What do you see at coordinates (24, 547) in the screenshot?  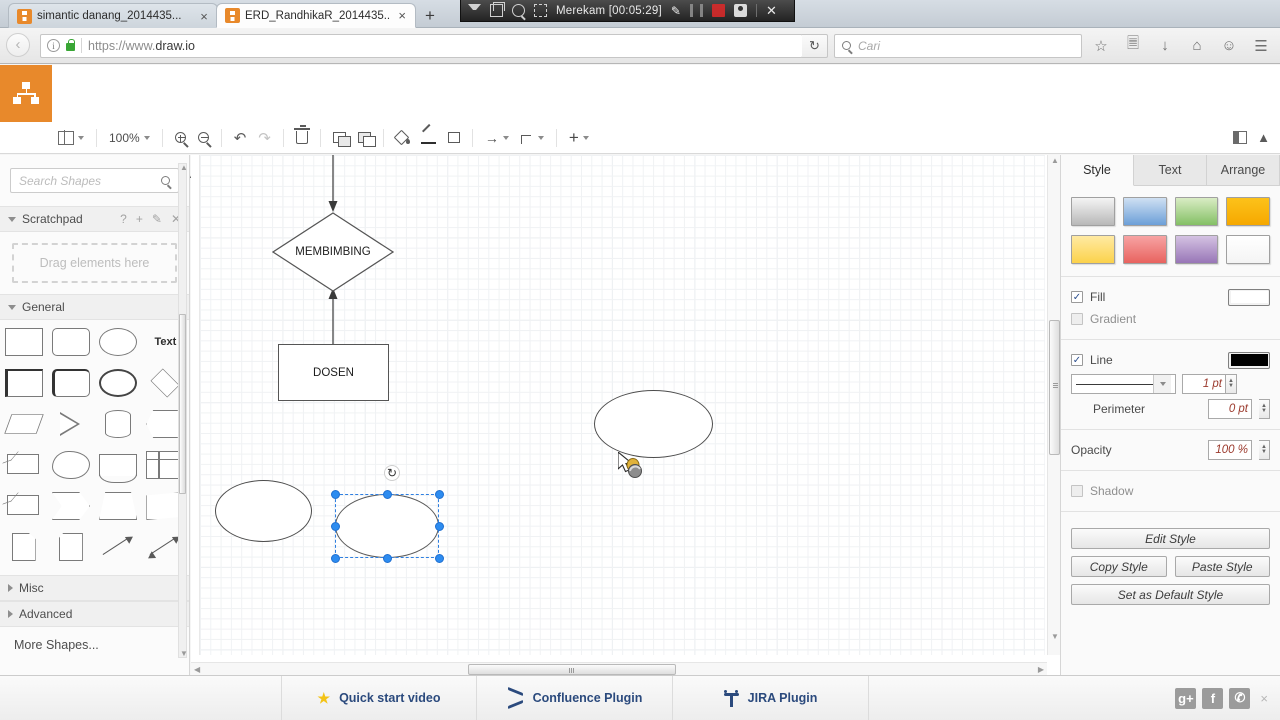 I see `shape-page` at bounding box center [24, 547].